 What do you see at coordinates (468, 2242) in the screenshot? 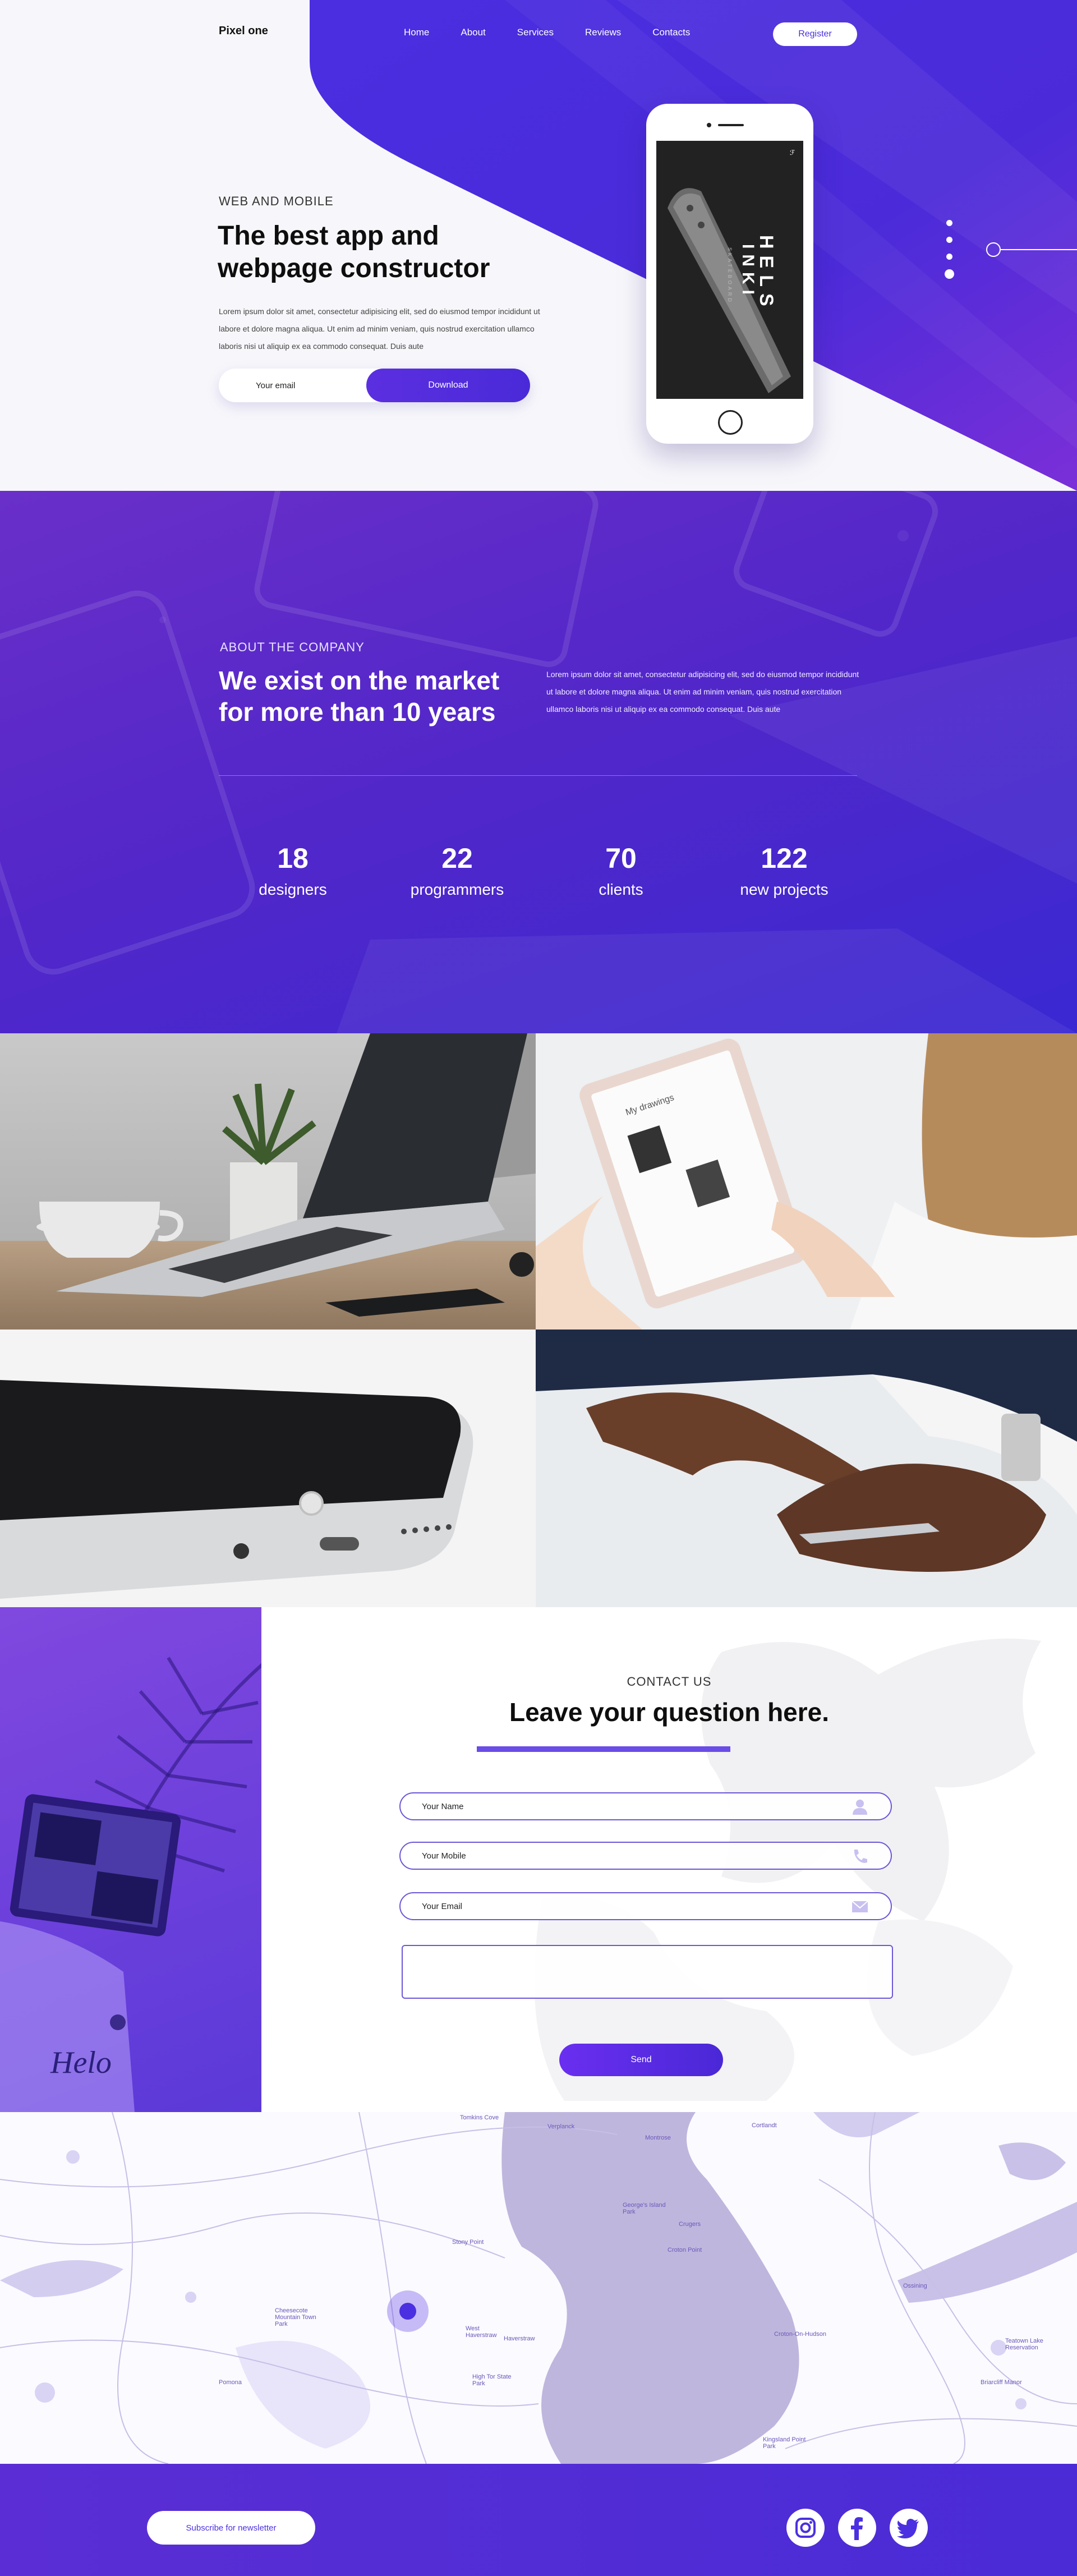
I see `map-label: Stony Point` at bounding box center [468, 2242].